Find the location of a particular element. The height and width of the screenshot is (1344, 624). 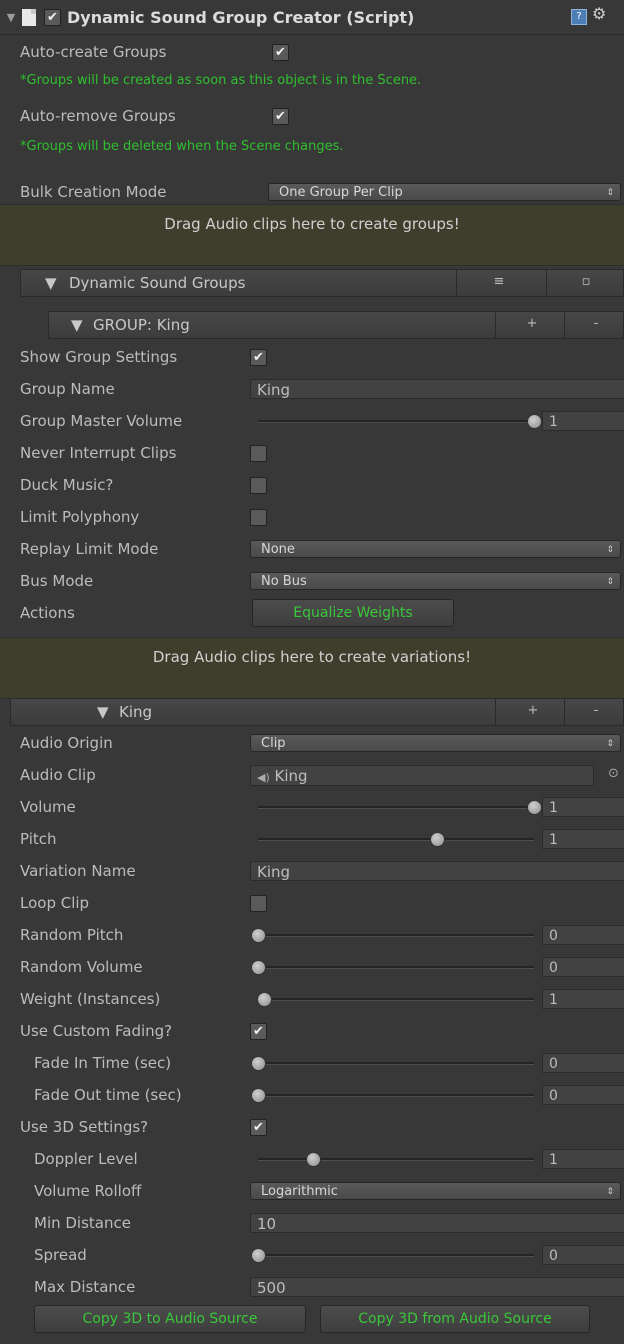

add-group-button: + is located at coordinates (532, 323).